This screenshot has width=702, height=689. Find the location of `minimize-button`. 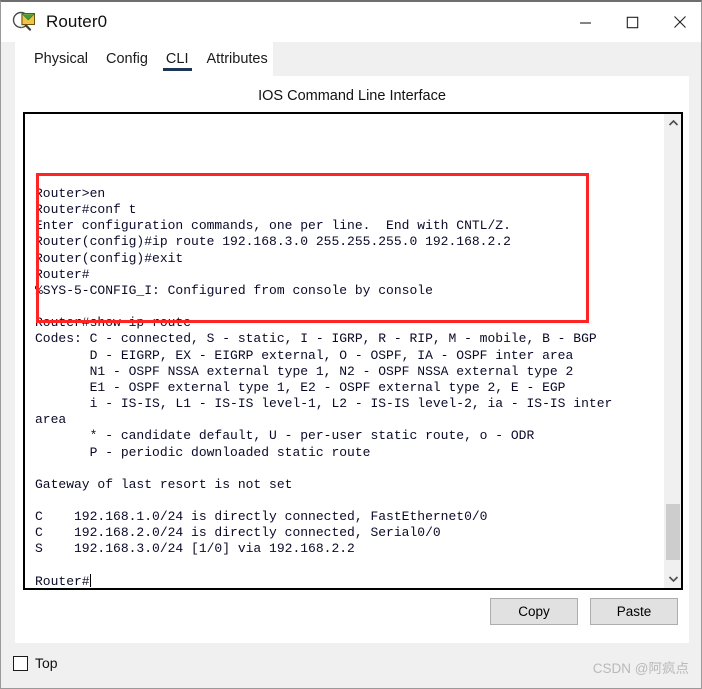

minimize-button is located at coordinates (585, 22).